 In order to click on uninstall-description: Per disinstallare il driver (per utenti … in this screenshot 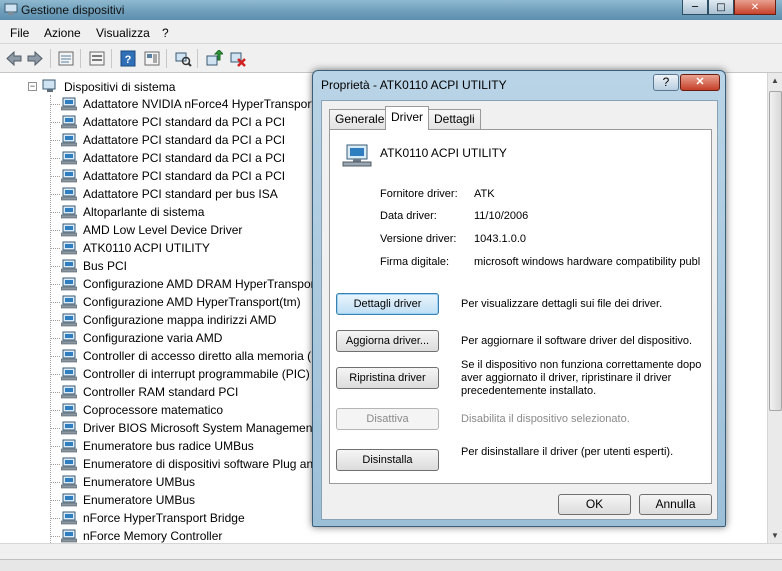, I will do `click(567, 452)`.